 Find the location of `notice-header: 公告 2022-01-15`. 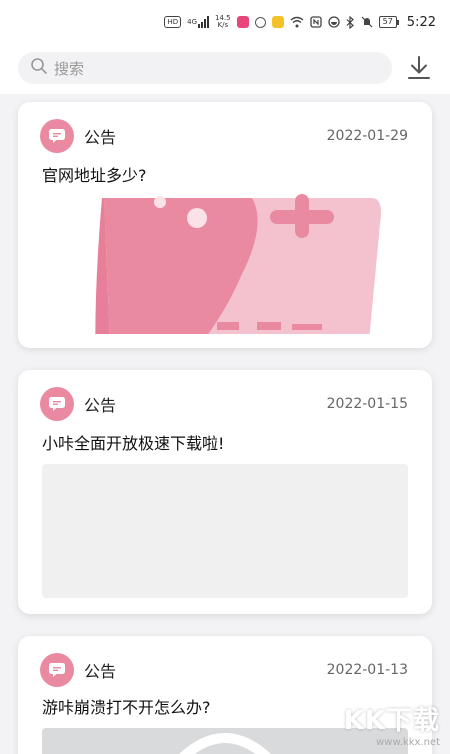

notice-header: 公告 2022-01-15 is located at coordinates (224, 404).